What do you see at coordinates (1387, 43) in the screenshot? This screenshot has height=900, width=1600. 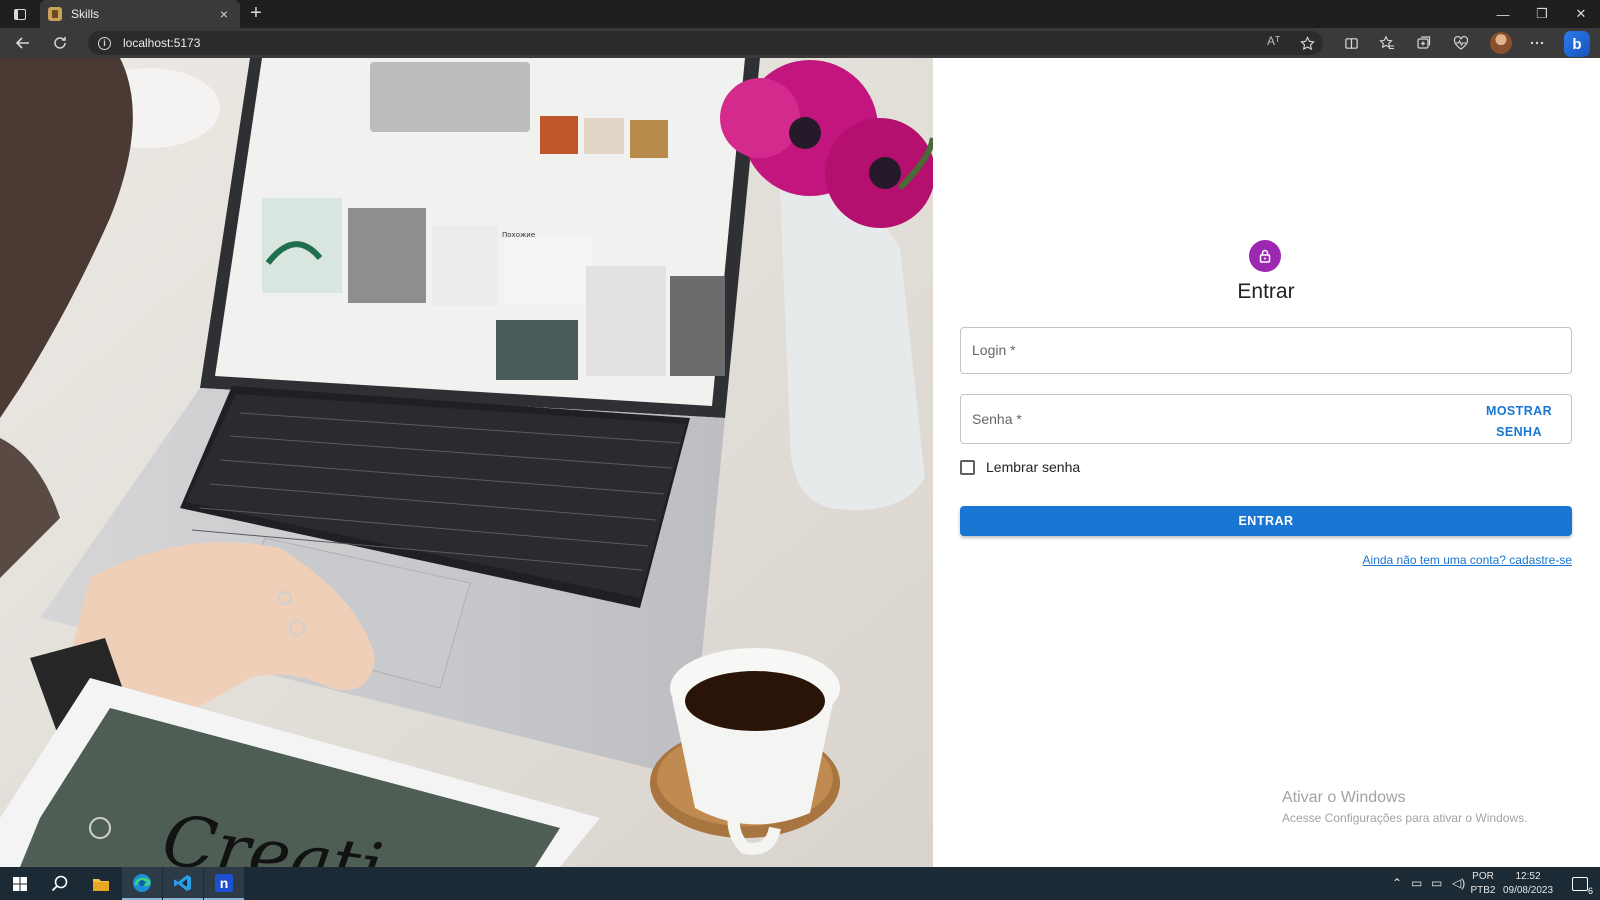 I see `favorites-icon` at bounding box center [1387, 43].